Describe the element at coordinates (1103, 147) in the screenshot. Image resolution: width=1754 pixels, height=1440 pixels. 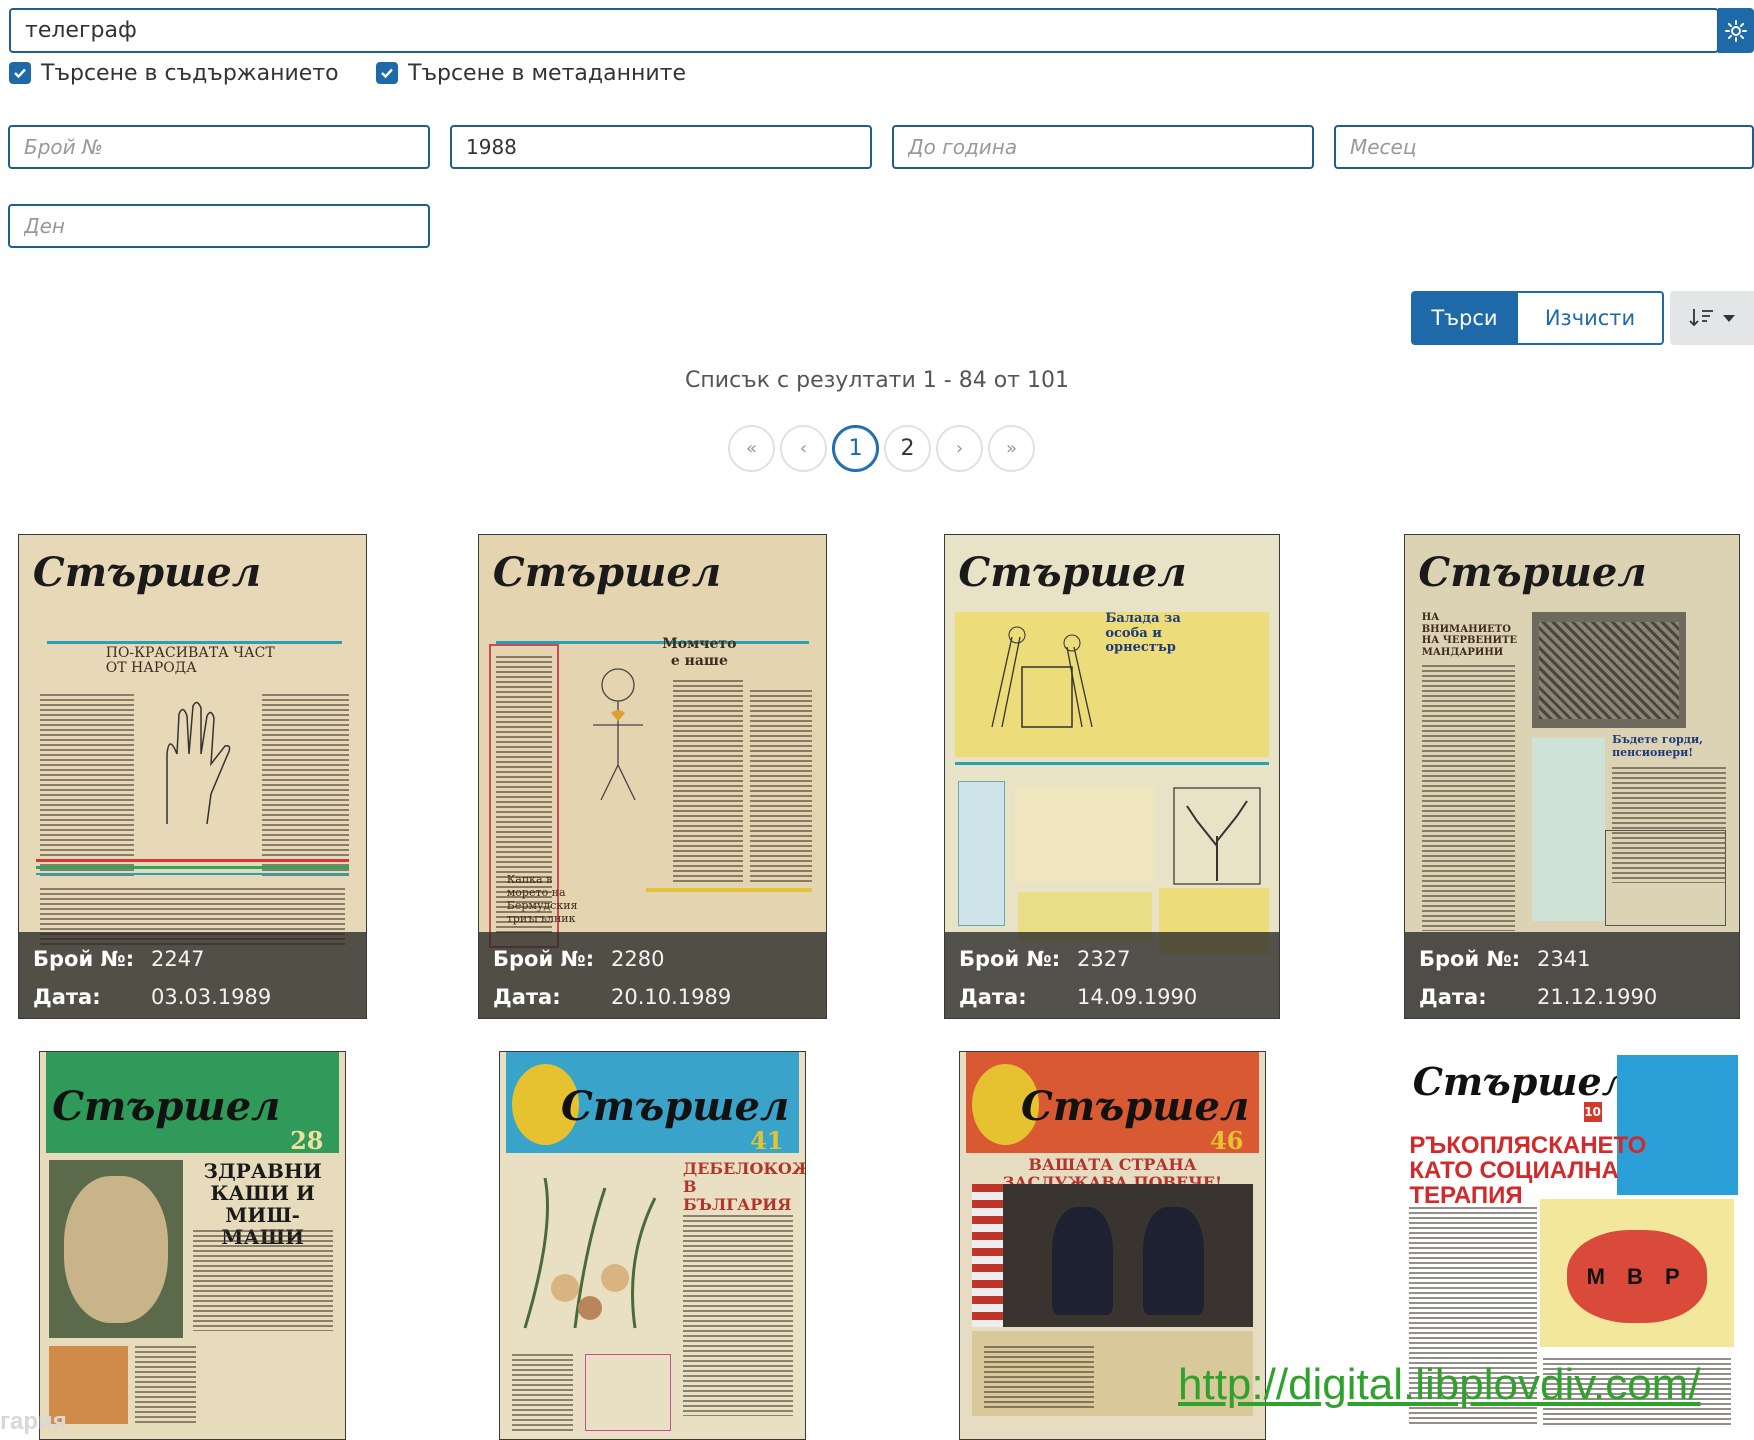
I see `to-year-input` at that location.